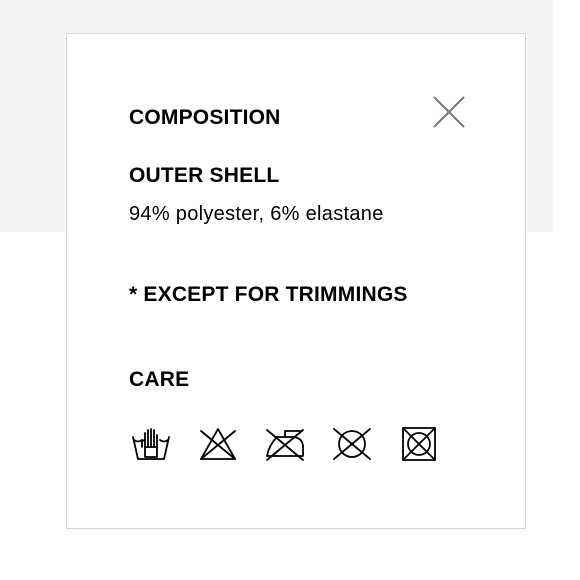 This screenshot has width=580, height=580. Describe the element at coordinates (352, 444) in the screenshot. I see `do-not-dry-clean-icon` at that location.